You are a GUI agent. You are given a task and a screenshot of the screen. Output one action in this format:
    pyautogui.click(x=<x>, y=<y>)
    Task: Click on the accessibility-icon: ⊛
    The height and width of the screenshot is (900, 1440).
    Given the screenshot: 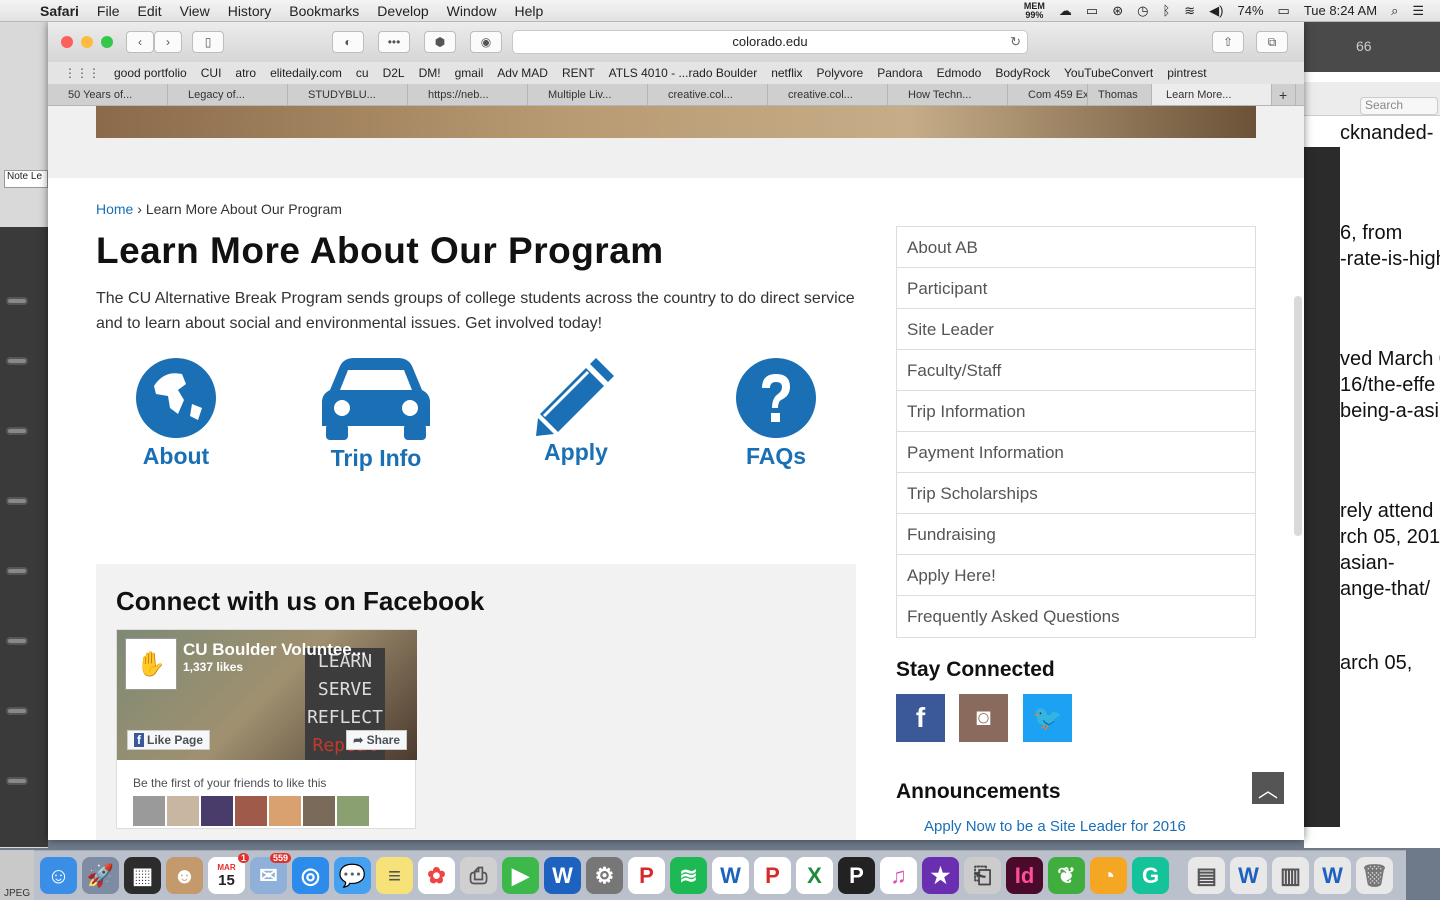 What is the action you would take?
    pyautogui.click(x=1117, y=11)
    